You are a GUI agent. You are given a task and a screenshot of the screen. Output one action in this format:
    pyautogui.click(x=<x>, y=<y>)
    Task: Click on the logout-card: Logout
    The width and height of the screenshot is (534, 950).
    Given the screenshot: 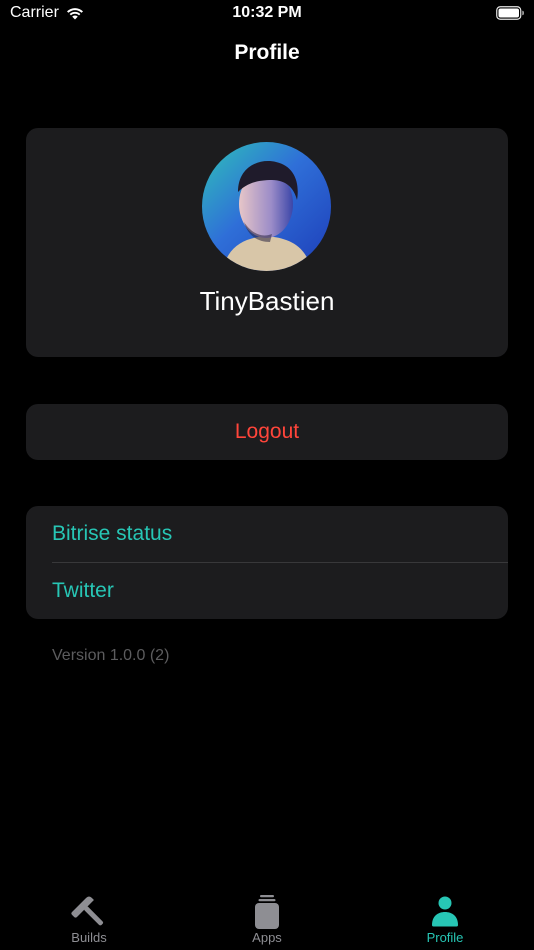 What is the action you would take?
    pyautogui.click(x=267, y=432)
    